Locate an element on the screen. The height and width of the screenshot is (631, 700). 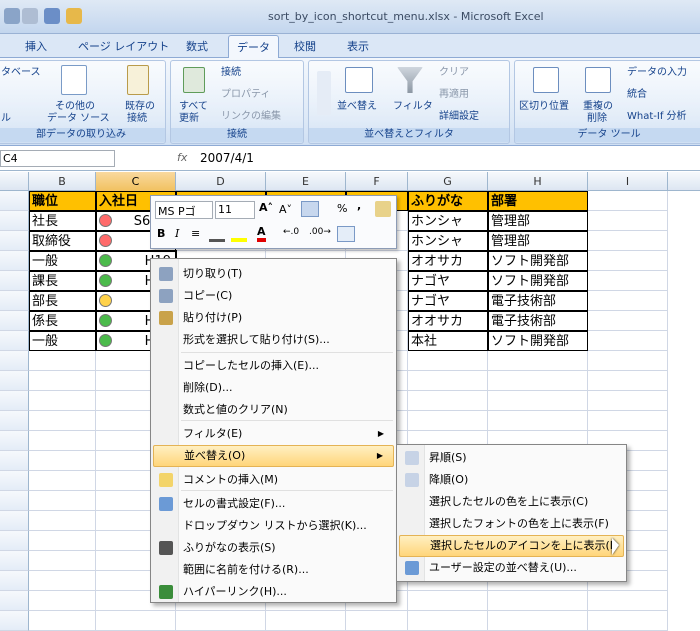
col-header-f: F is located at coordinates (377, 181).